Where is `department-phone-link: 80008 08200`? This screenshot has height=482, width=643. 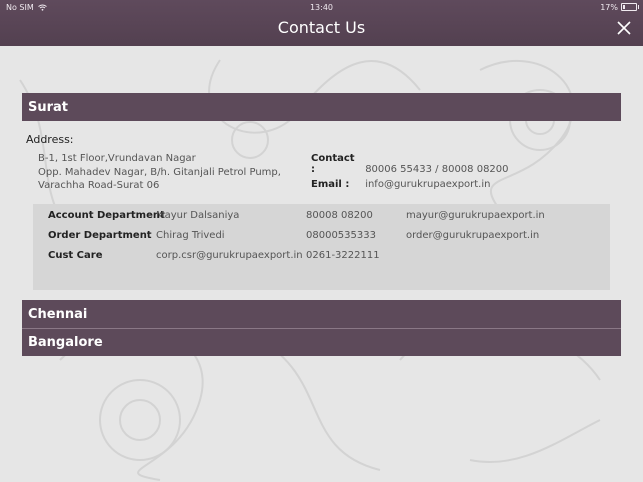 department-phone-link: 80008 08200 is located at coordinates (339, 215).